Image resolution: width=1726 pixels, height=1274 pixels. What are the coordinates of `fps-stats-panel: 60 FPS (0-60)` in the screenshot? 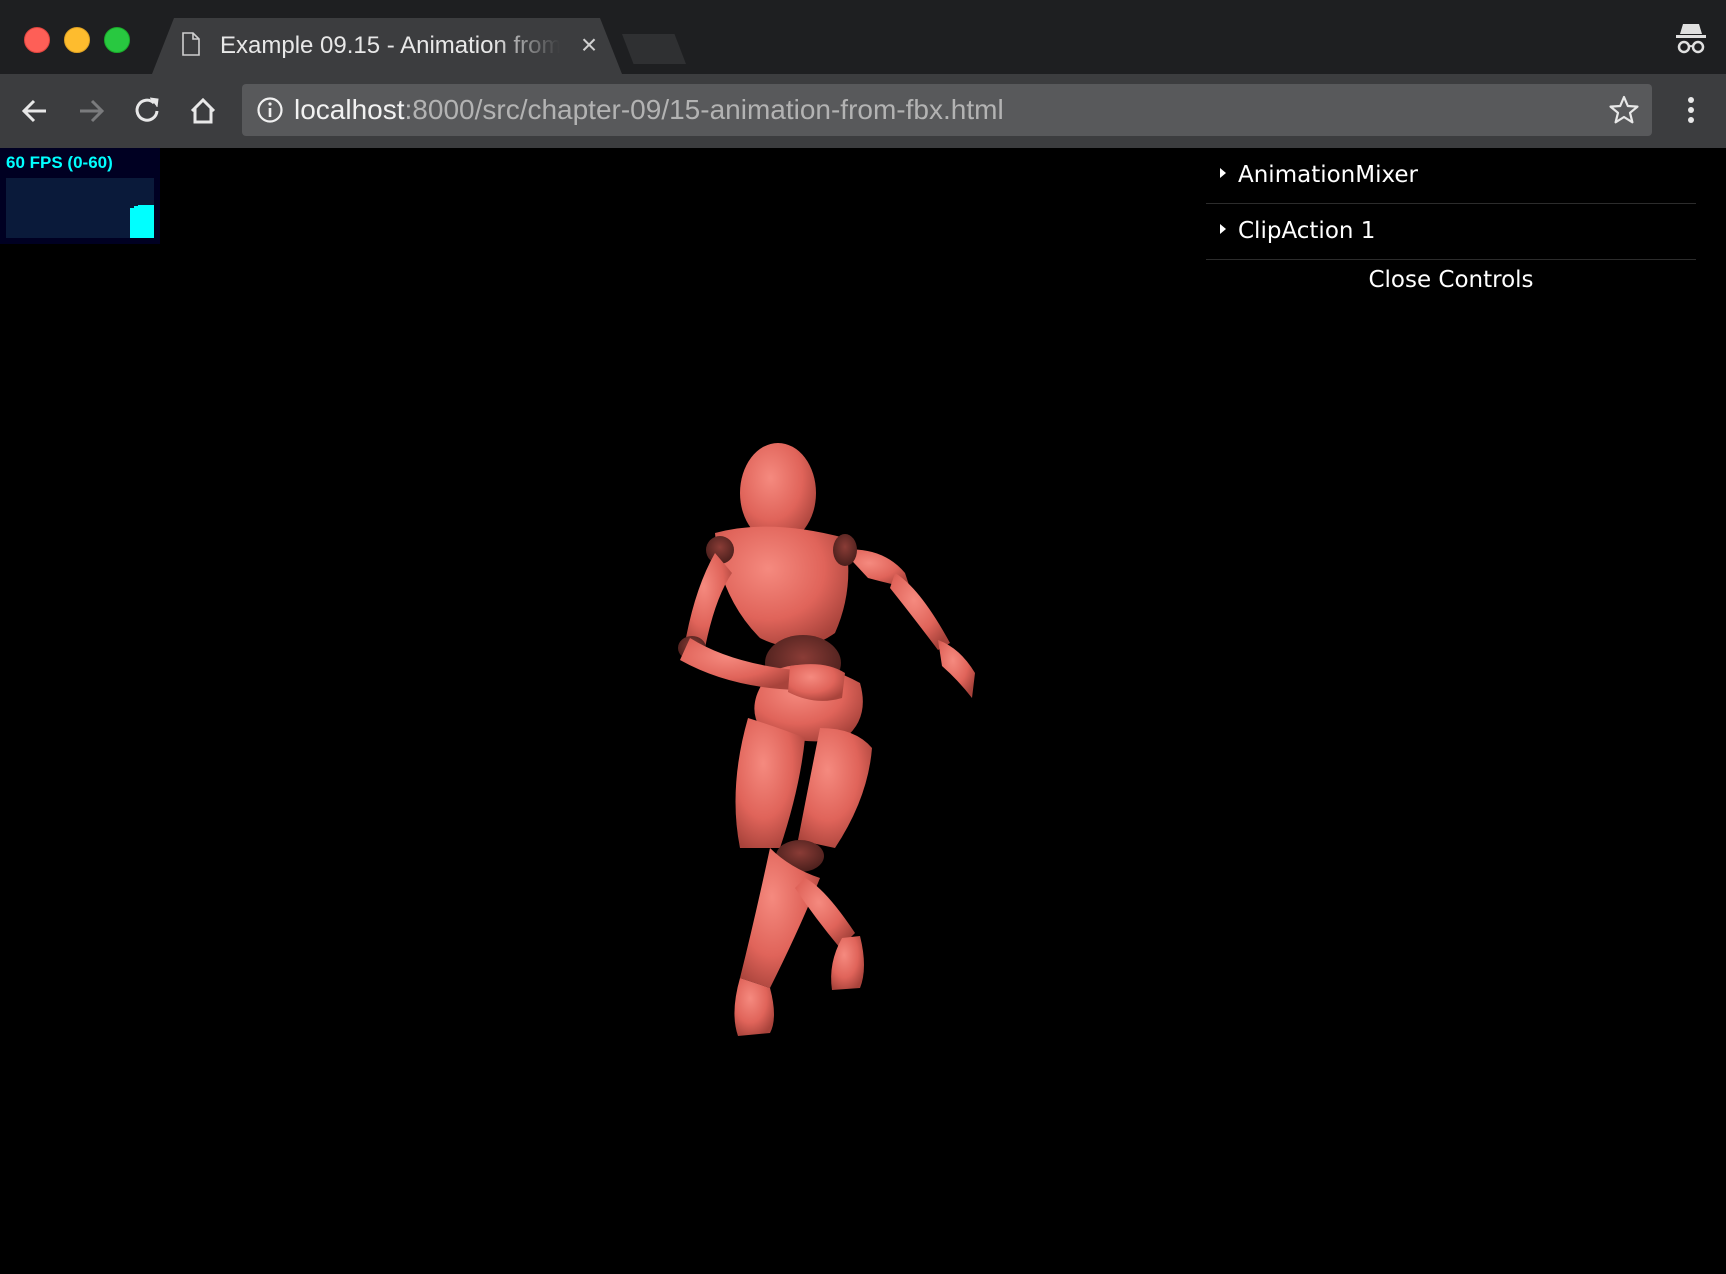 It's located at (80, 196).